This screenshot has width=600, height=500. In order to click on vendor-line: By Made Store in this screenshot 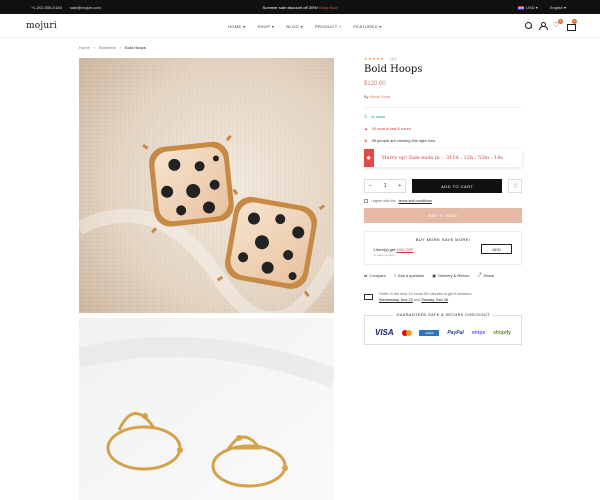, I will do `click(377, 96)`.